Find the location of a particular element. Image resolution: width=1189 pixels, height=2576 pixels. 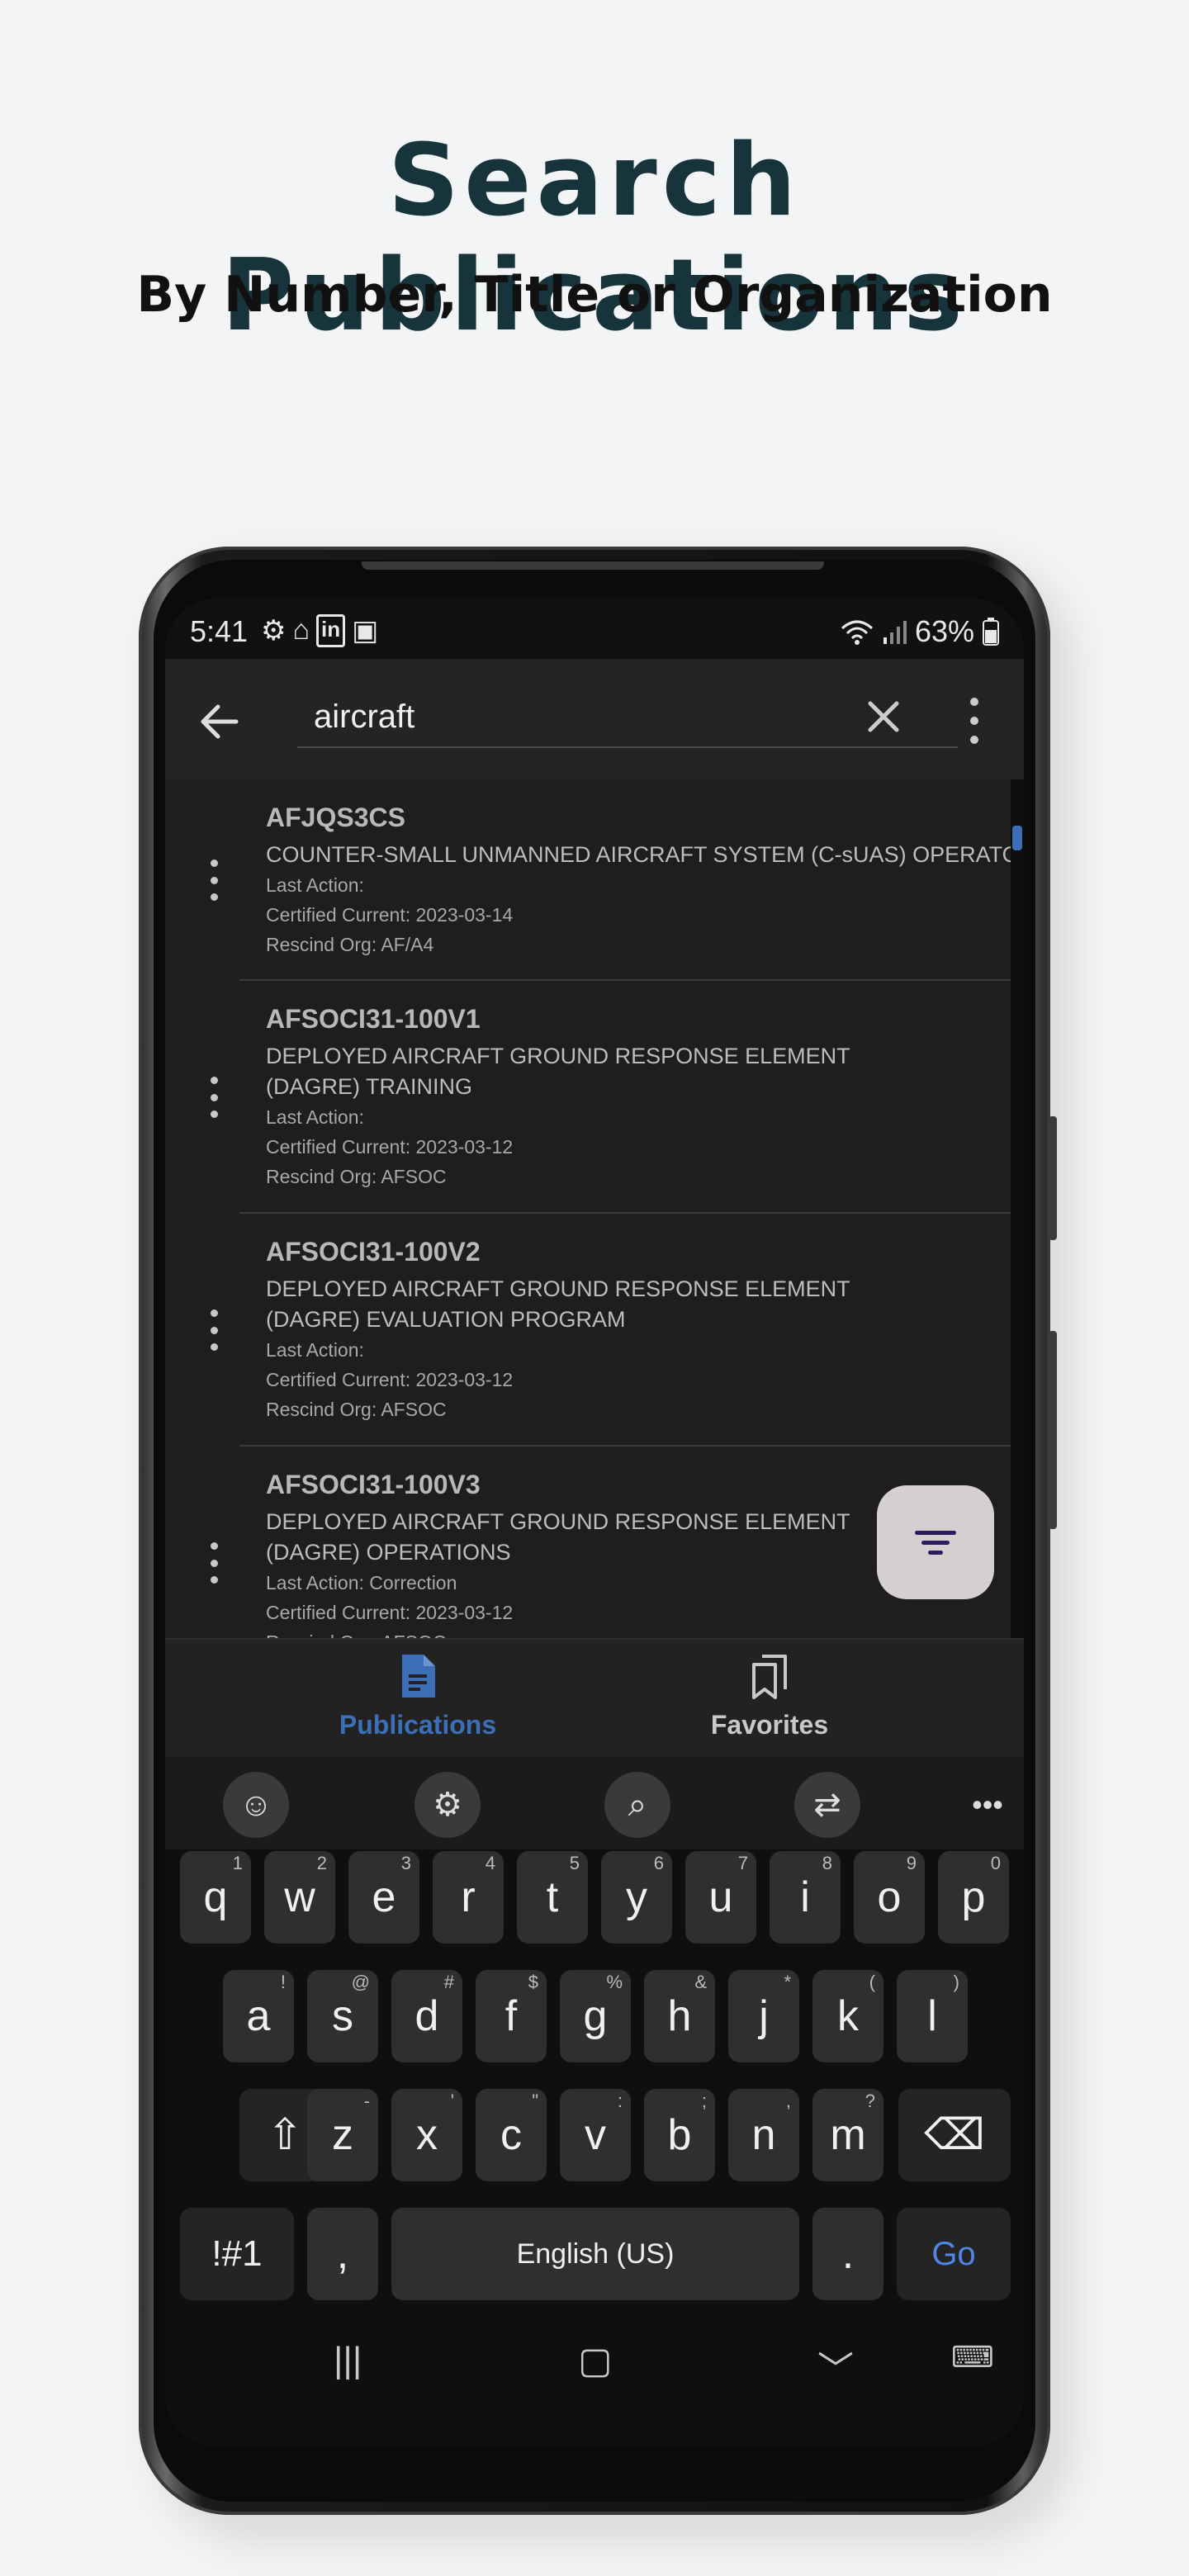

period-key: . is located at coordinates (847, 2254).